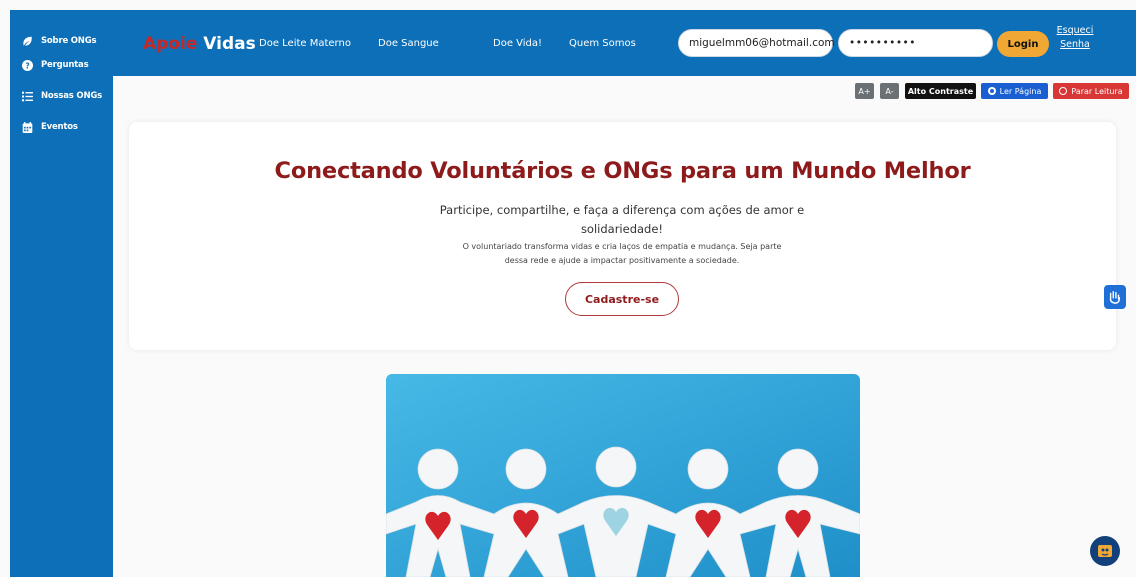 The image size is (1136, 577). Describe the element at coordinates (940, 91) in the screenshot. I see `high-contrast-button: Alto Contraste` at that location.